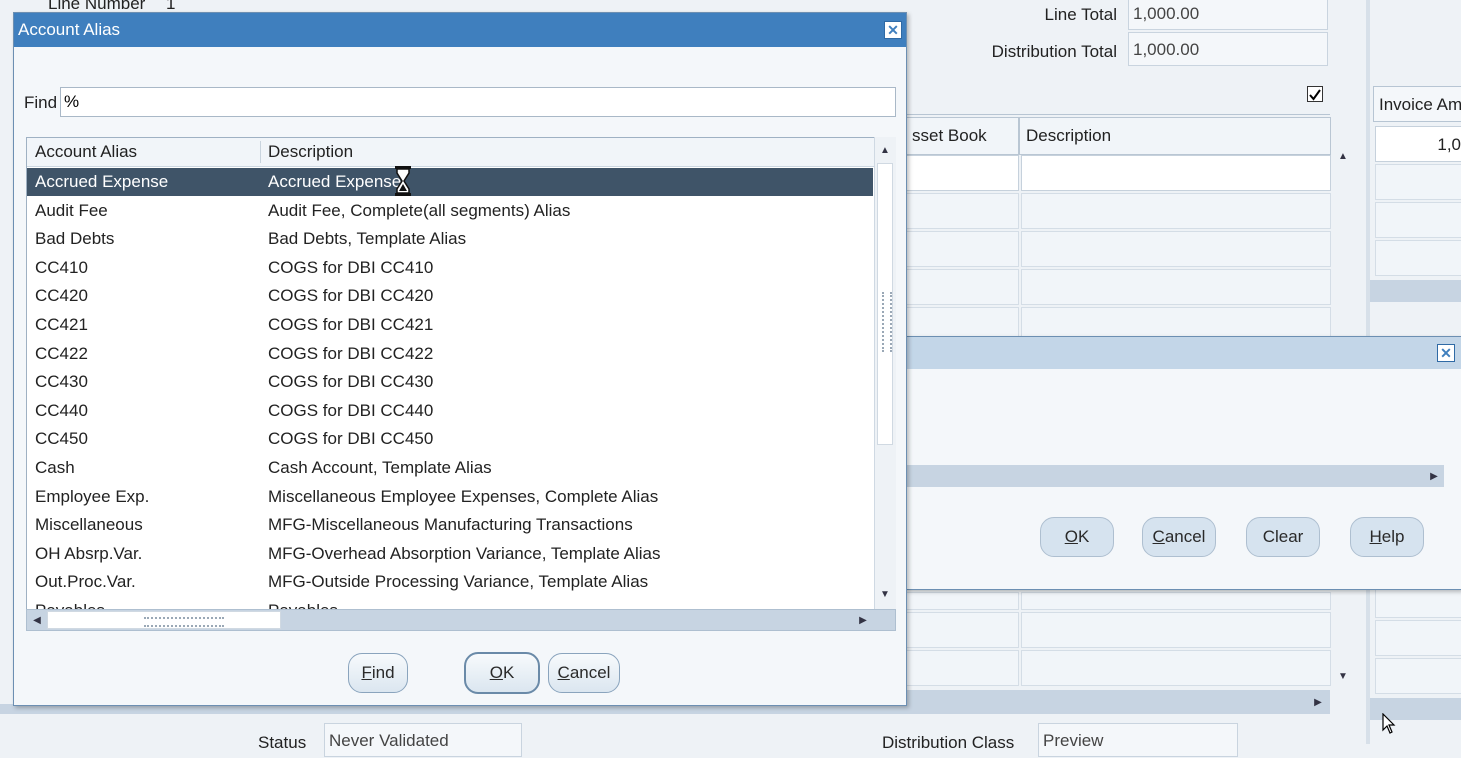 This screenshot has width=1461, height=758. What do you see at coordinates (478, 102) in the screenshot?
I see `find-input` at bounding box center [478, 102].